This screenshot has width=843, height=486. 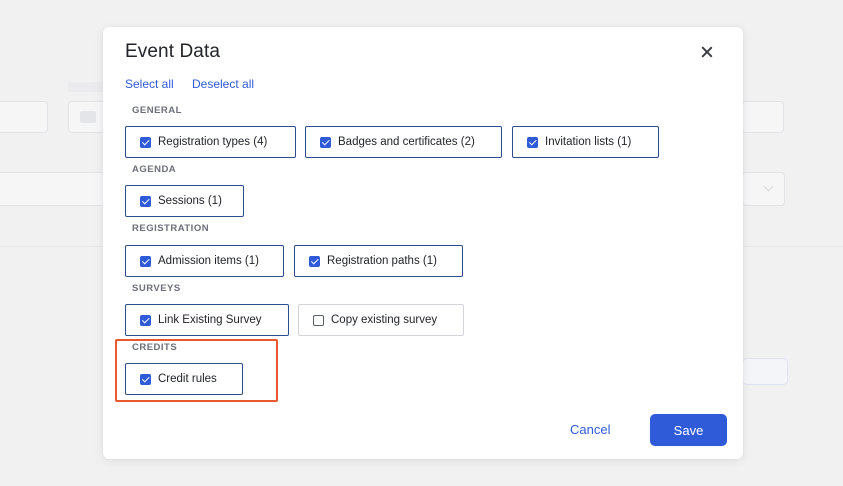 I want to click on checkbox-sessions: Sessions (1), so click(x=184, y=201).